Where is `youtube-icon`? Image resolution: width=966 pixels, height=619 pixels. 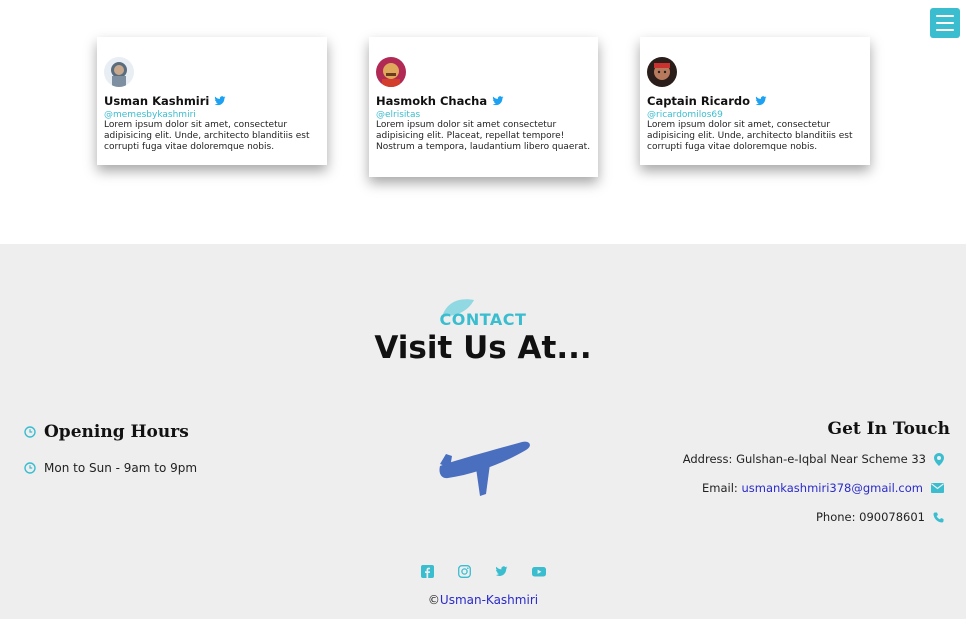
youtube-icon is located at coordinates (539, 570).